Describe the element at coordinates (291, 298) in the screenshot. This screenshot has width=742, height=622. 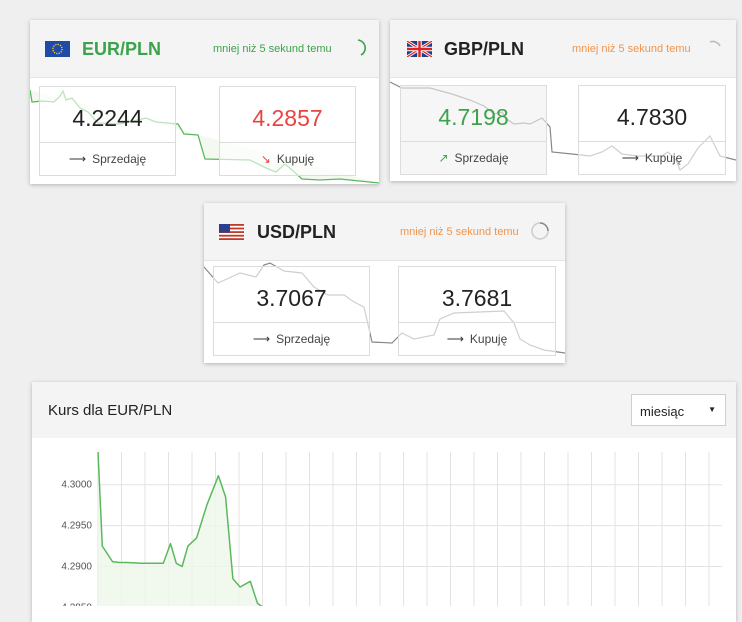
I see `sell-rate-value: 3.7067` at that location.